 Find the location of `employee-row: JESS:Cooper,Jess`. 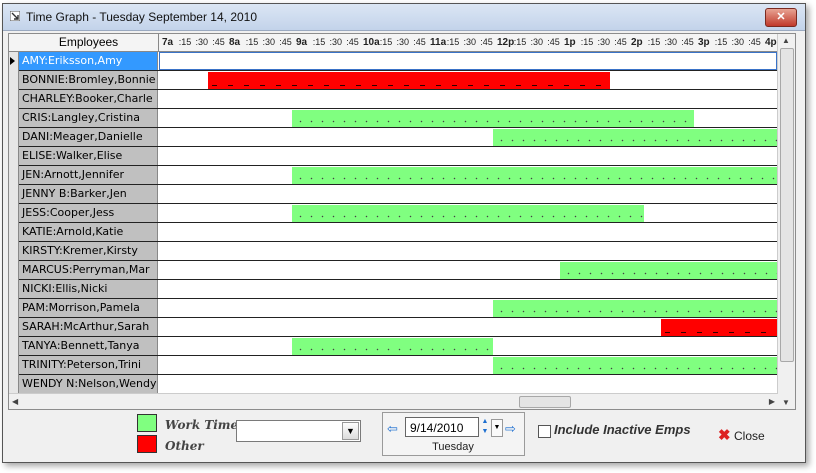

employee-row: JESS:Cooper,Jess is located at coordinates (398, 213).